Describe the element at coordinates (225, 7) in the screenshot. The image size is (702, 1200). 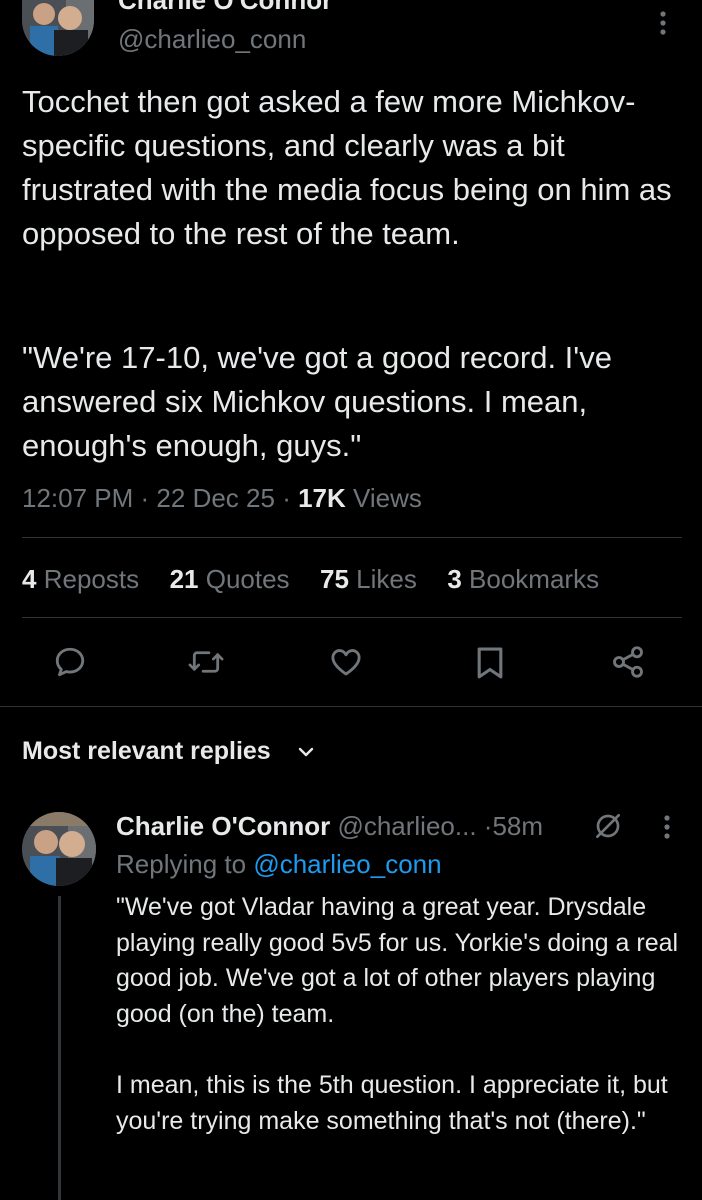
I see `author-name: Charlie O'Connor` at that location.